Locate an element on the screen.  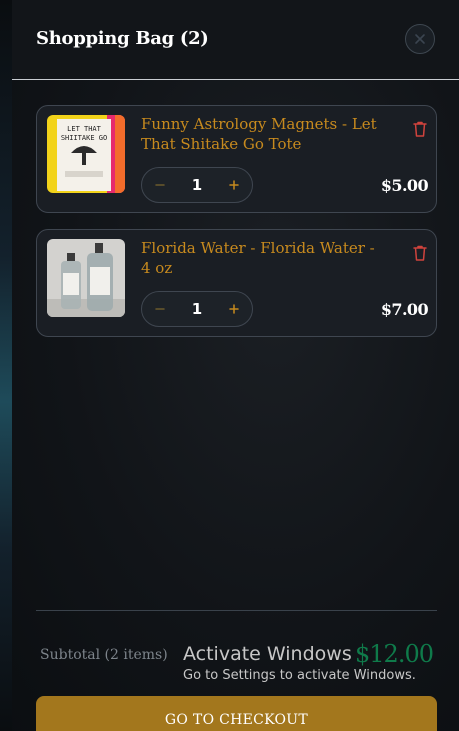
background-page-edge is located at coordinates (6, 365).